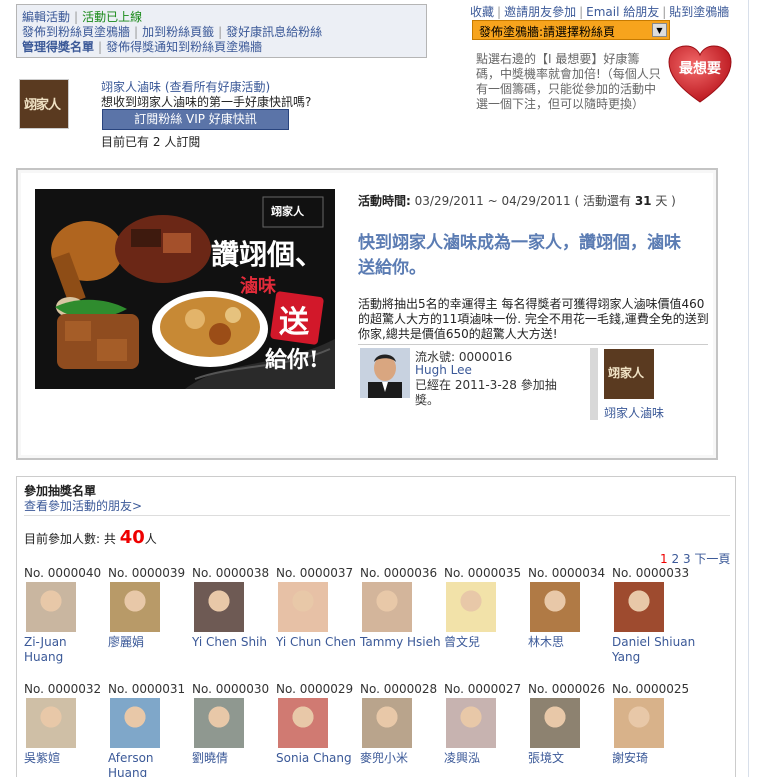  What do you see at coordinates (83, 505) in the screenshot?
I see `see-friends-link: 查看參加活動的朋友>` at bounding box center [83, 505].